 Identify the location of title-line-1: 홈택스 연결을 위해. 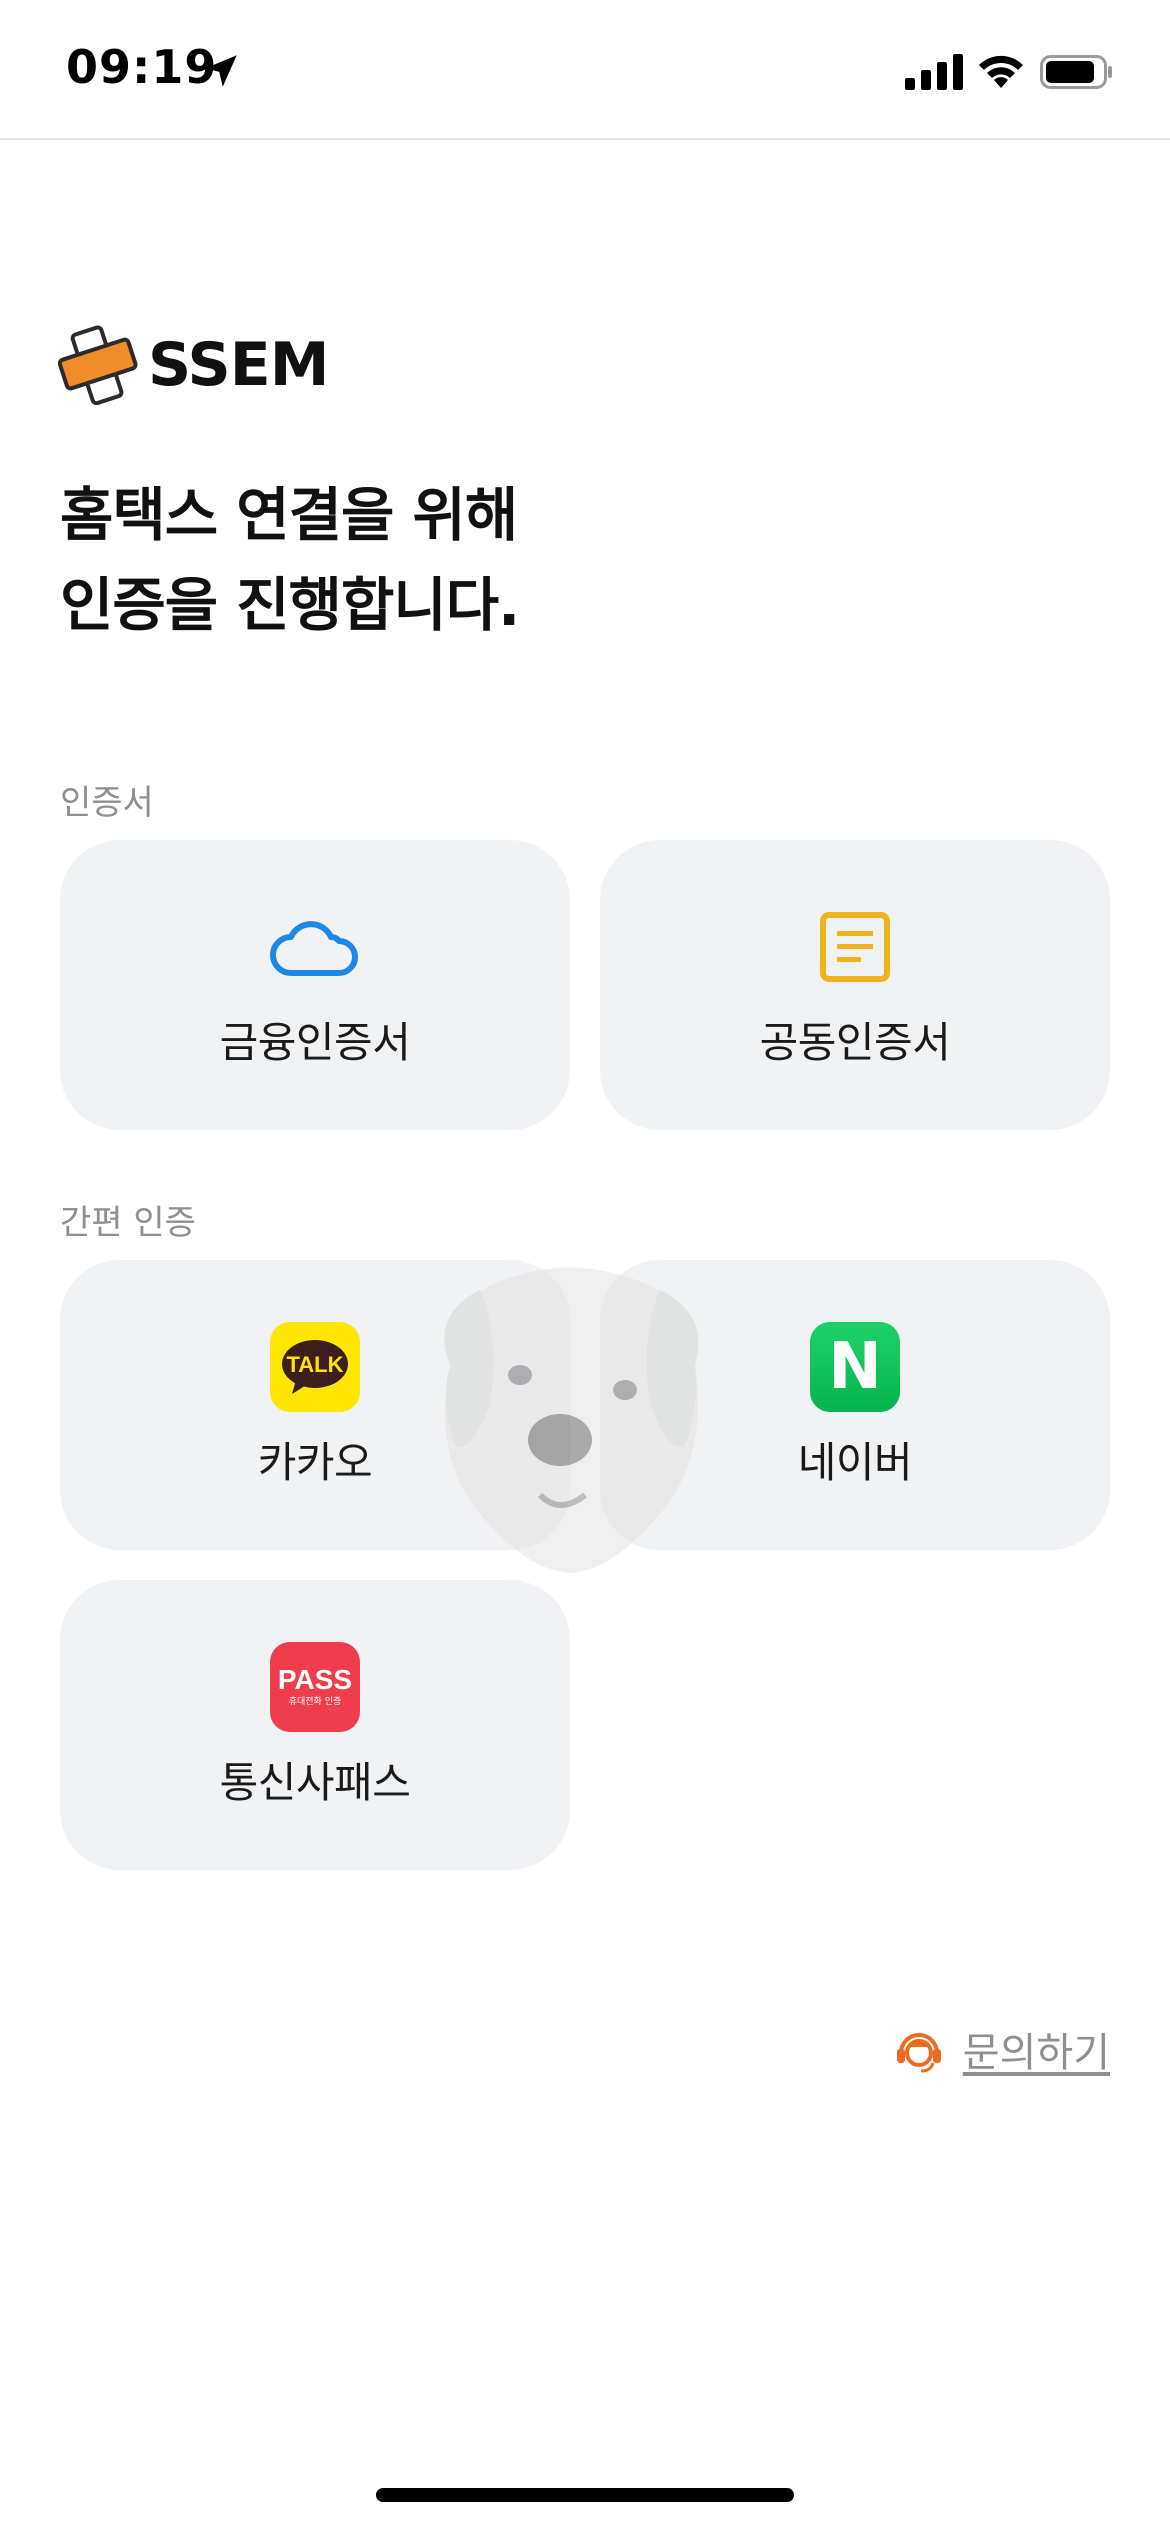
(289, 515).